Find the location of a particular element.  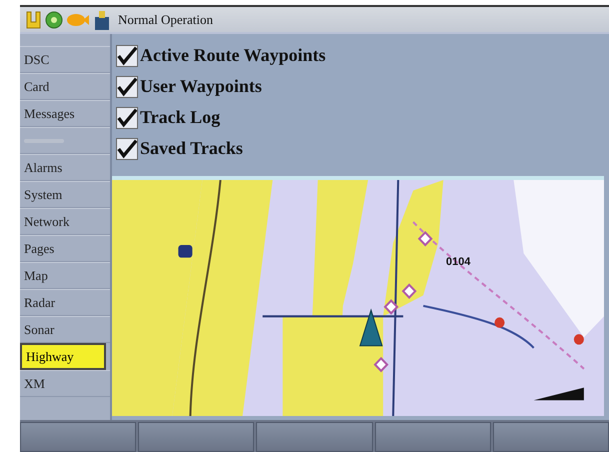

layer-label: Saved Tracks is located at coordinates (191, 148).